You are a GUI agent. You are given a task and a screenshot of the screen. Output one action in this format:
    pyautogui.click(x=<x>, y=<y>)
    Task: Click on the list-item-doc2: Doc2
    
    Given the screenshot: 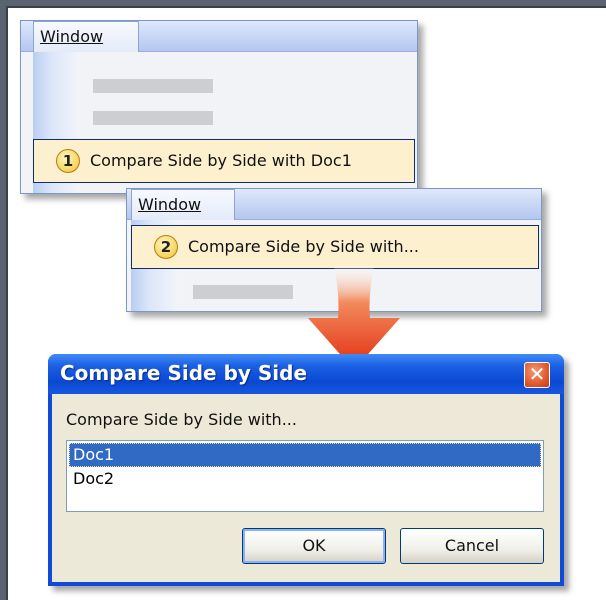 What is the action you would take?
    pyautogui.click(x=305, y=479)
    